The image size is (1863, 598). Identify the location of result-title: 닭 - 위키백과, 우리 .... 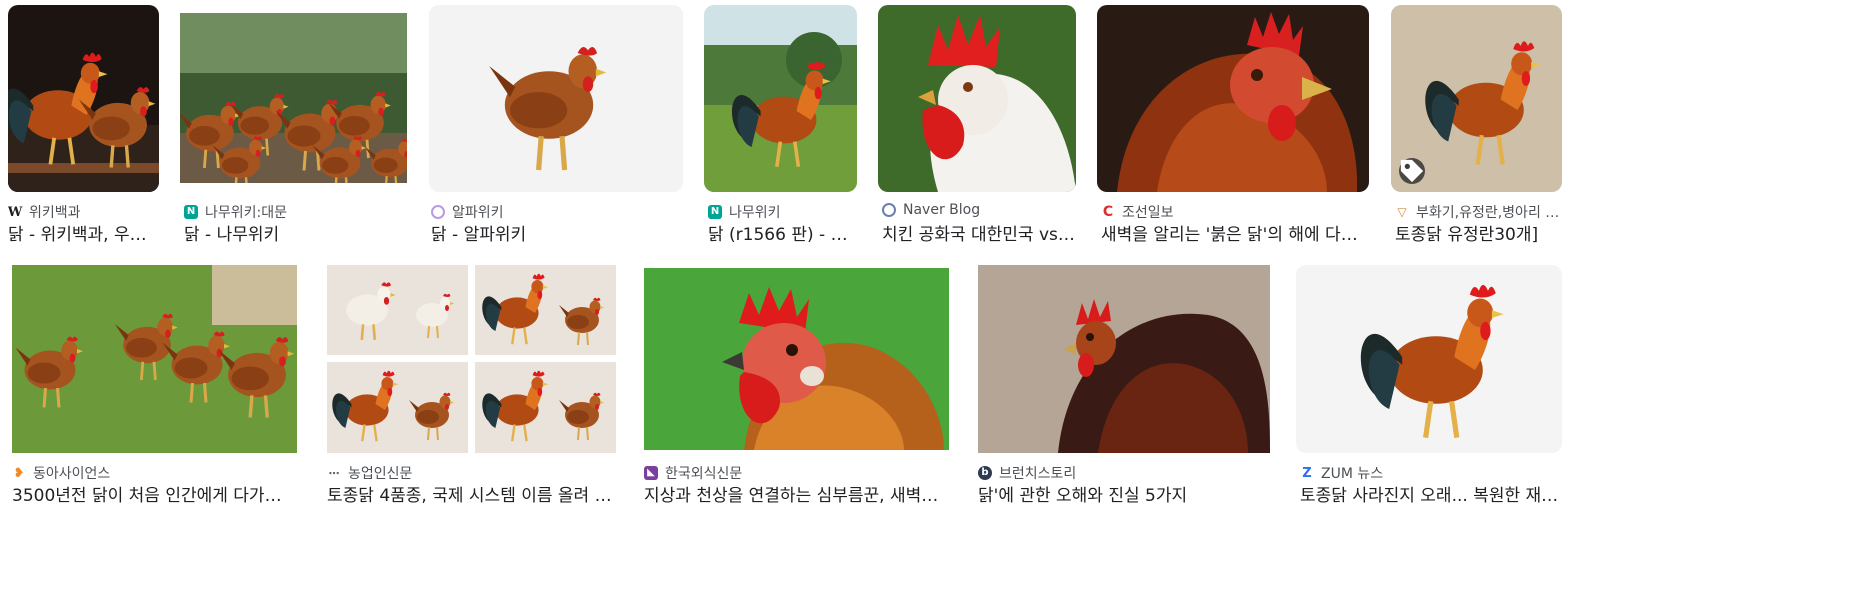
(83, 232).